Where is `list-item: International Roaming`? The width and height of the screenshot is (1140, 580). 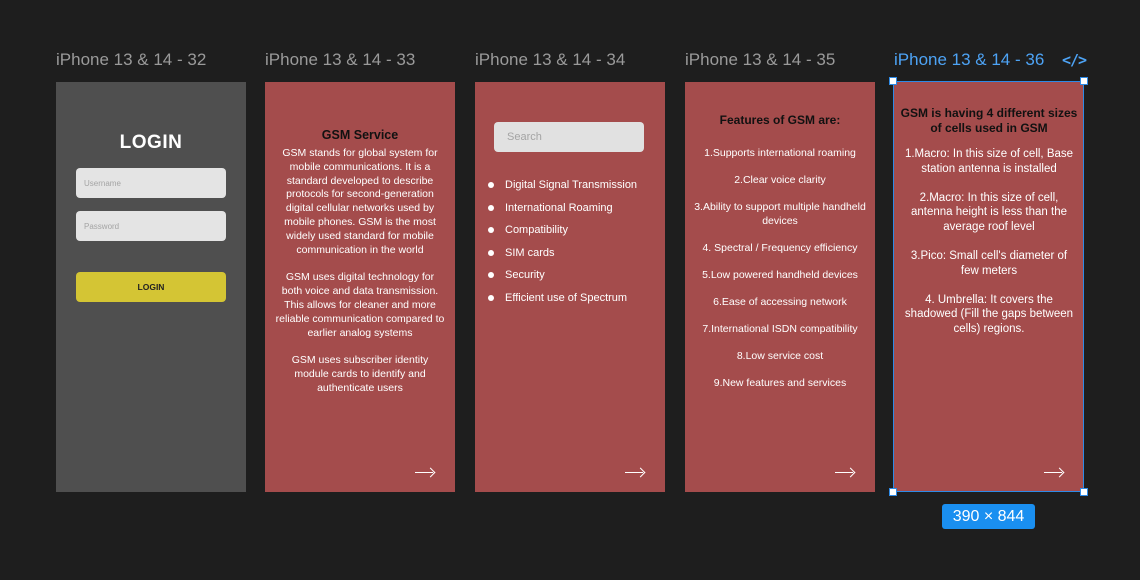 list-item: International Roaming is located at coordinates (562, 212).